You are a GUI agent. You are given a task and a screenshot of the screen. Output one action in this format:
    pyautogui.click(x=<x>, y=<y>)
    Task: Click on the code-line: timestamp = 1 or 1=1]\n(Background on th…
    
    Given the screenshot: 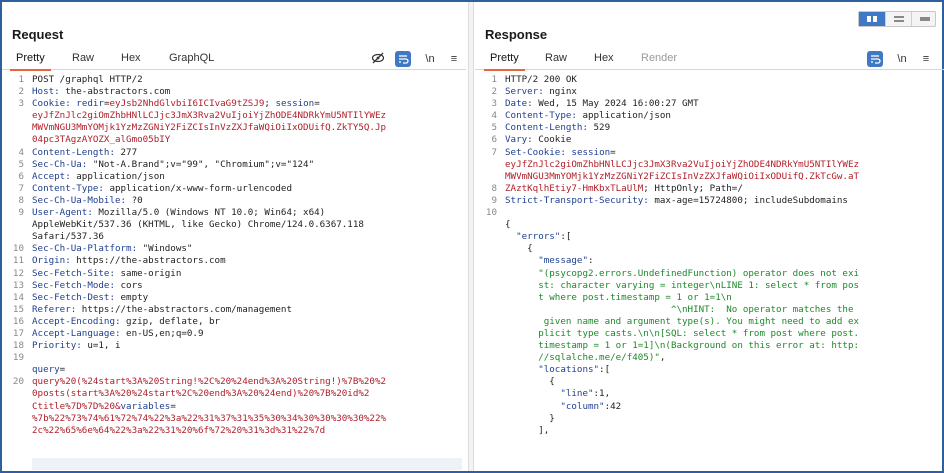 What is the action you would take?
    pyautogui.click(x=722, y=346)
    